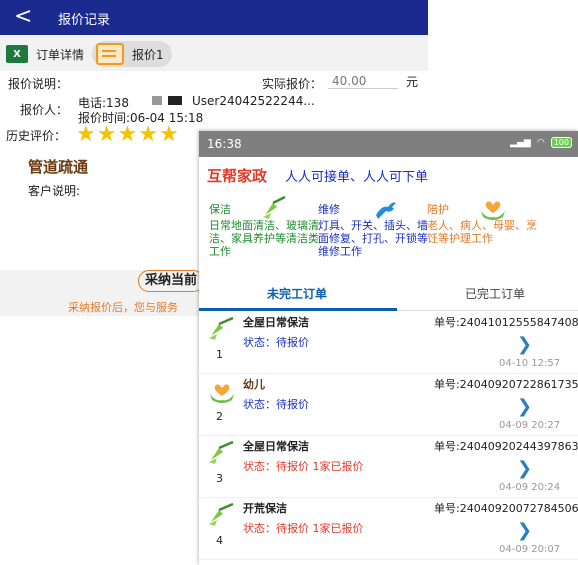 Image resolution: width=578 pixels, height=565 pixels. I want to click on order-number: 单号:24040920244397863, so click(506, 446).